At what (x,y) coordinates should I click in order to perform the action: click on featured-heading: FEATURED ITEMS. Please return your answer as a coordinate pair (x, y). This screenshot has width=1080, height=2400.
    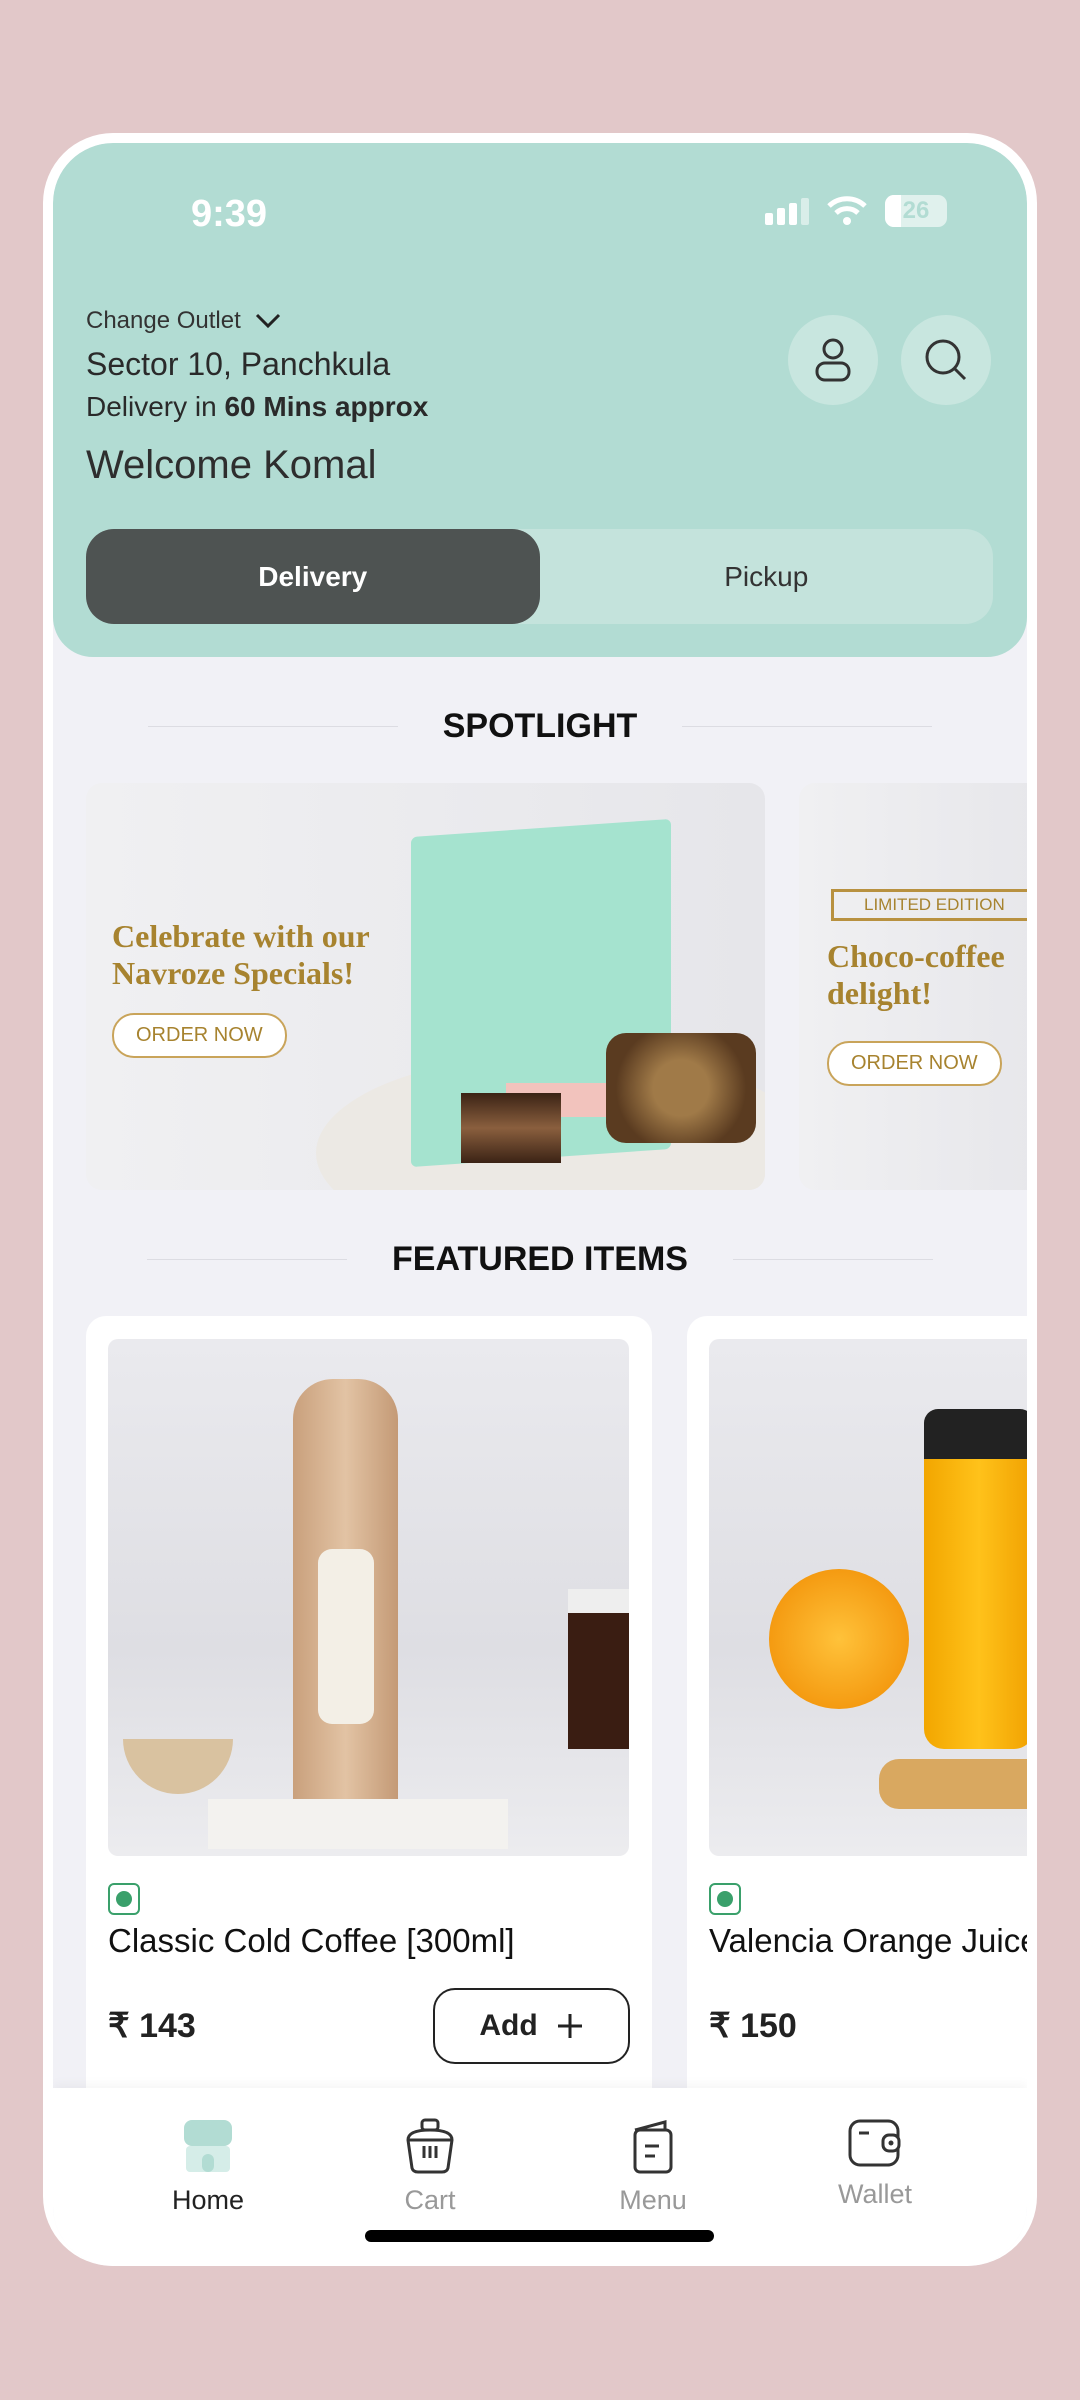
    Looking at the image, I should click on (540, 1259).